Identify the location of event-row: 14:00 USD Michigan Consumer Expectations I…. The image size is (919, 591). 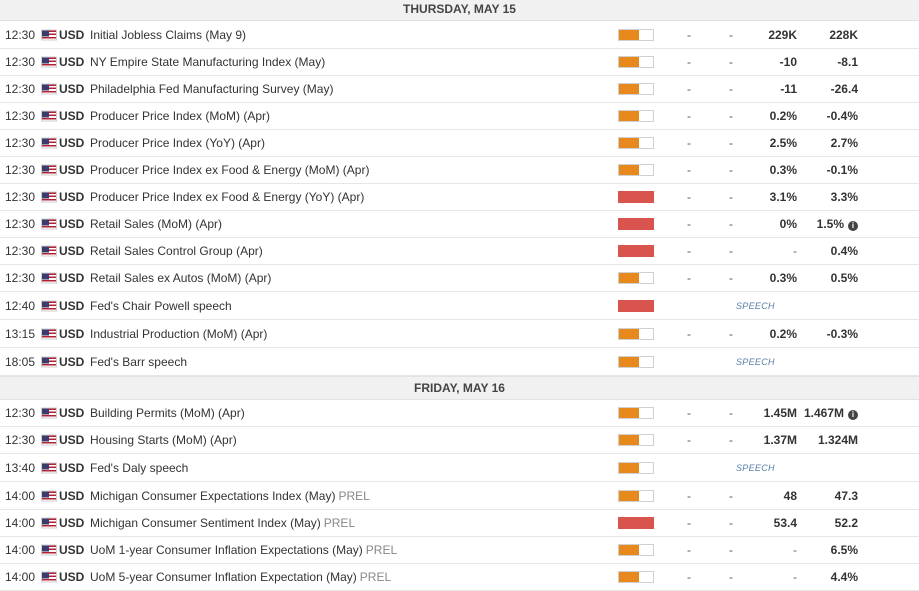
(459, 496).